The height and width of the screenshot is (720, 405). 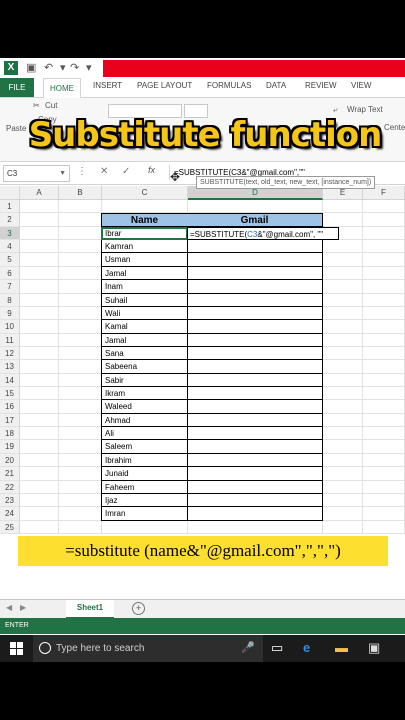 I want to click on insert-function-button: fx, so click(x=151, y=170).